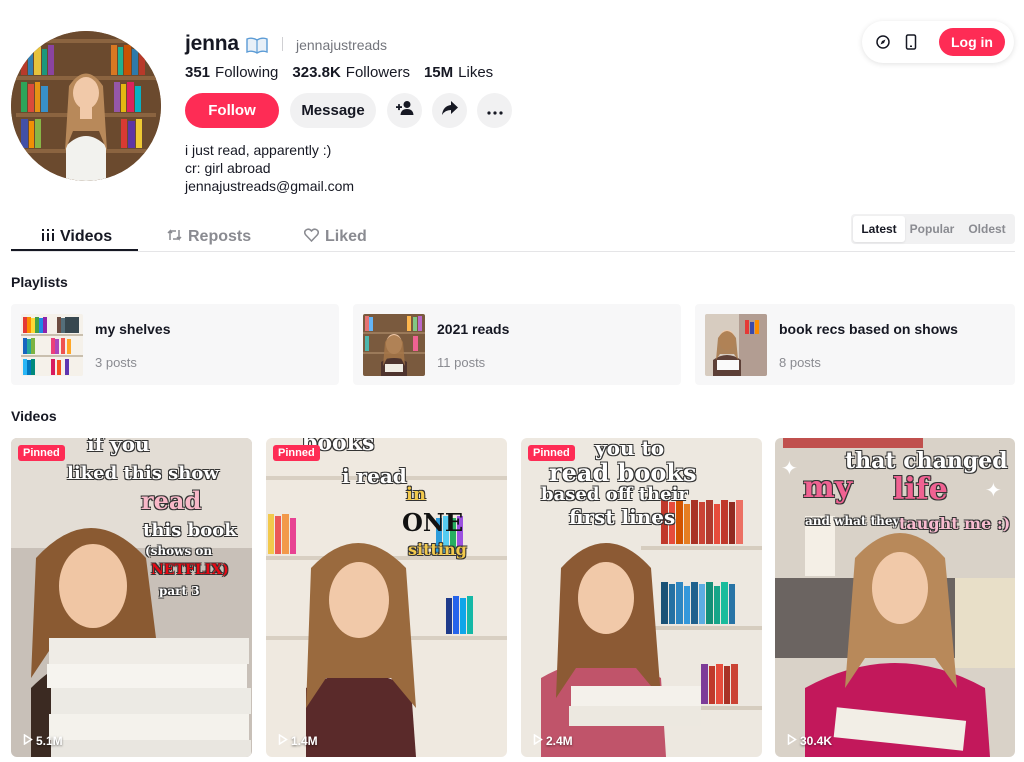  Describe the element at coordinates (855, 344) in the screenshot. I see `playlist-card: book recs based on shows 8 posts` at that location.